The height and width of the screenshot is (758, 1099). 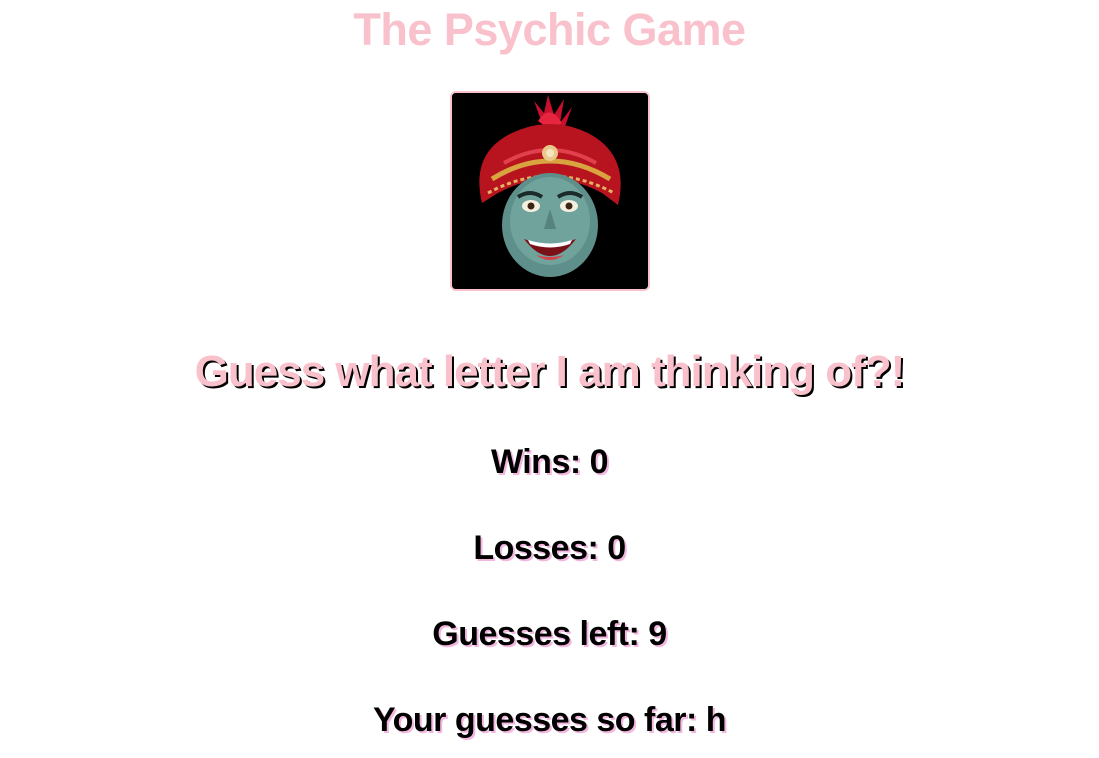 What do you see at coordinates (599, 462) in the screenshot?
I see `wins-value: 0` at bounding box center [599, 462].